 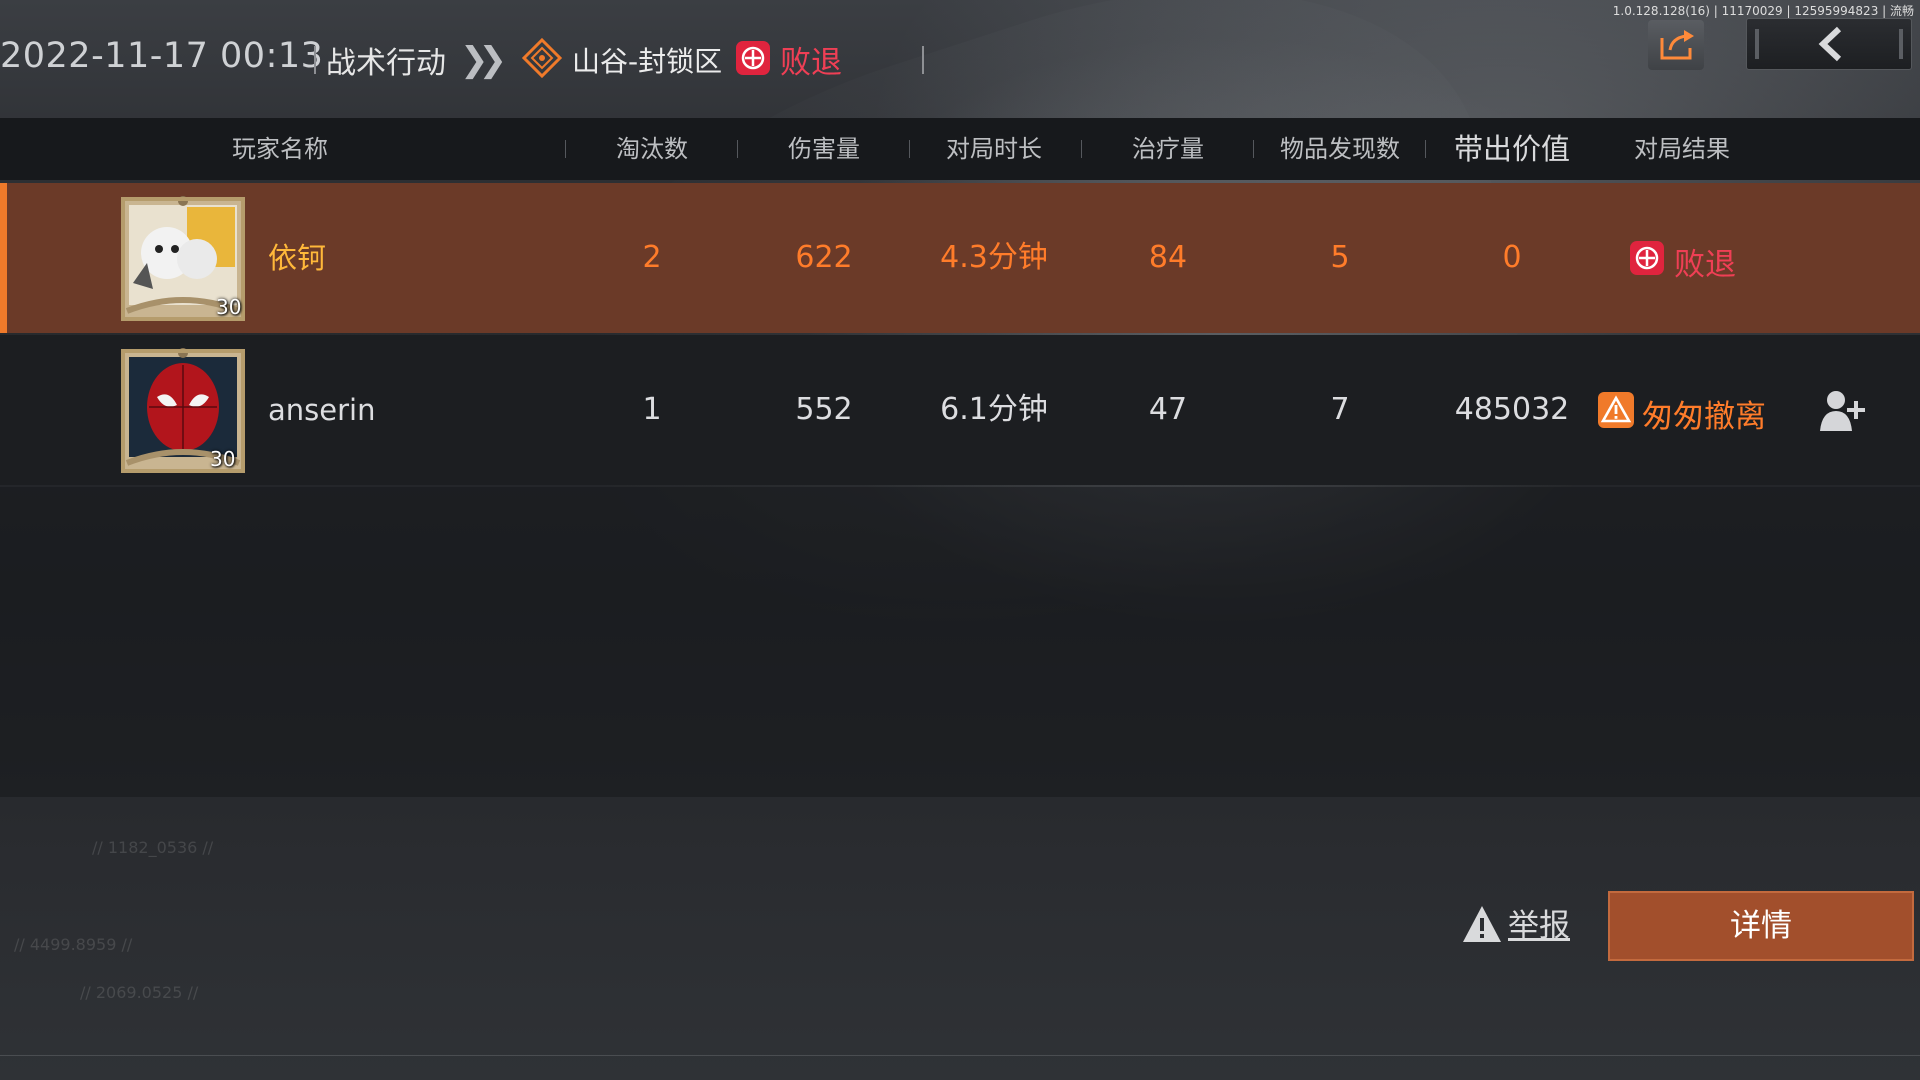 What do you see at coordinates (1539, 926) in the screenshot?
I see `report-label: 举报` at bounding box center [1539, 926].